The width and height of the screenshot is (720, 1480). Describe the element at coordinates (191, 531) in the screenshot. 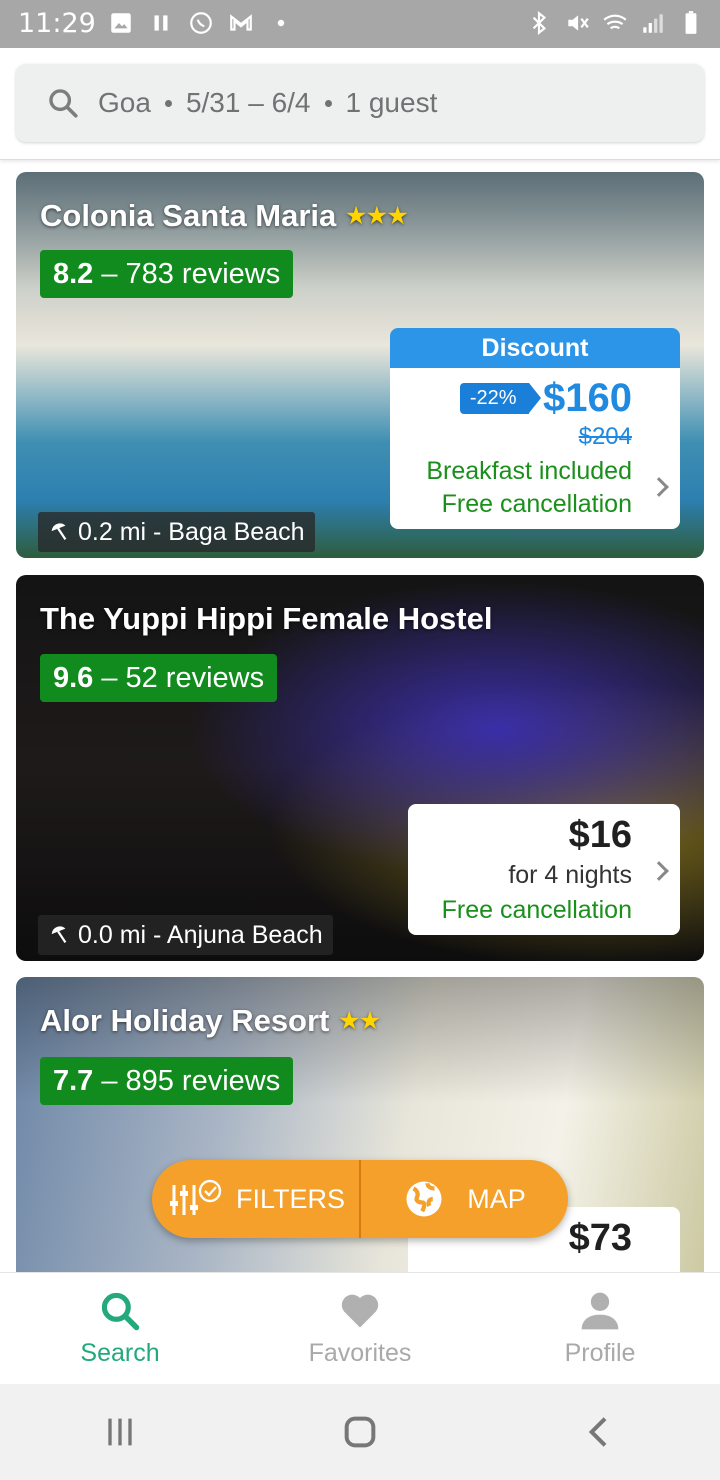

I see `distance-text: 0.2 mi - Baga Beach` at that location.